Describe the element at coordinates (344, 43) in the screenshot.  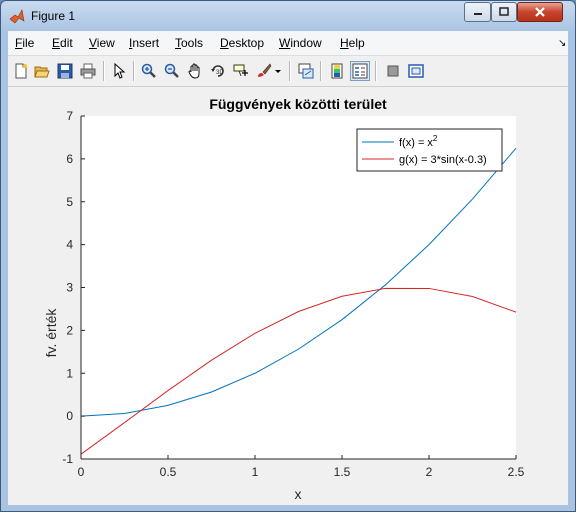
I see `menu-help-mnemonic: H` at that location.